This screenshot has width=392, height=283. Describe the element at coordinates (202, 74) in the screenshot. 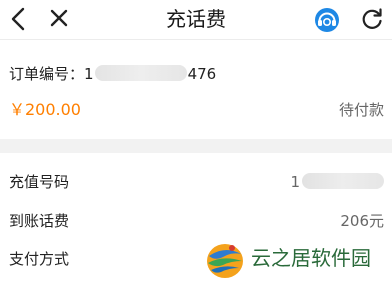

I see `order-number-suffix: 476` at that location.